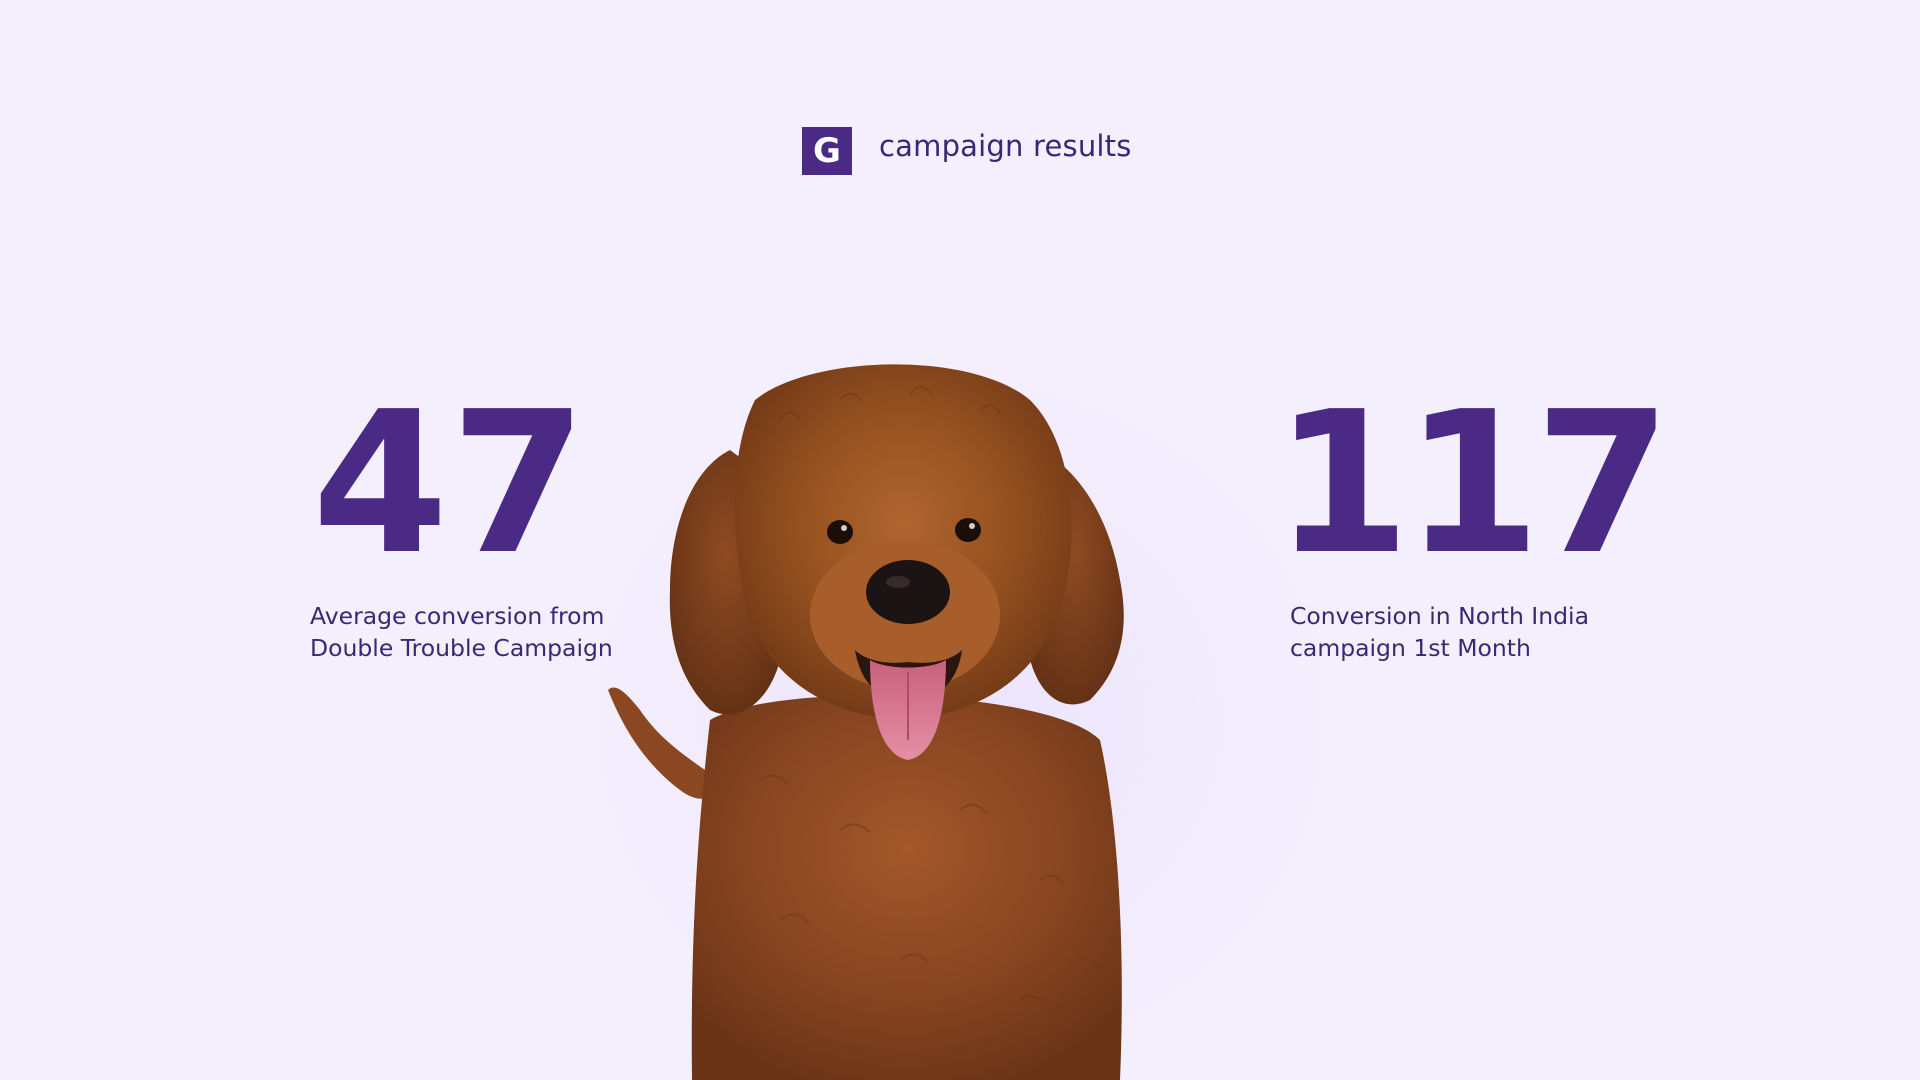  I want to click on dog-eye-right, so click(968, 530).